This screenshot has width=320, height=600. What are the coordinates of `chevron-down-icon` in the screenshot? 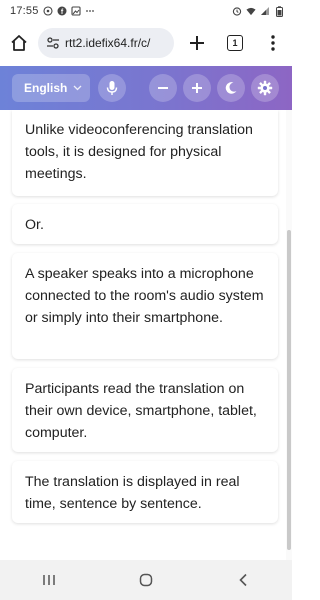 It's located at (77, 88).